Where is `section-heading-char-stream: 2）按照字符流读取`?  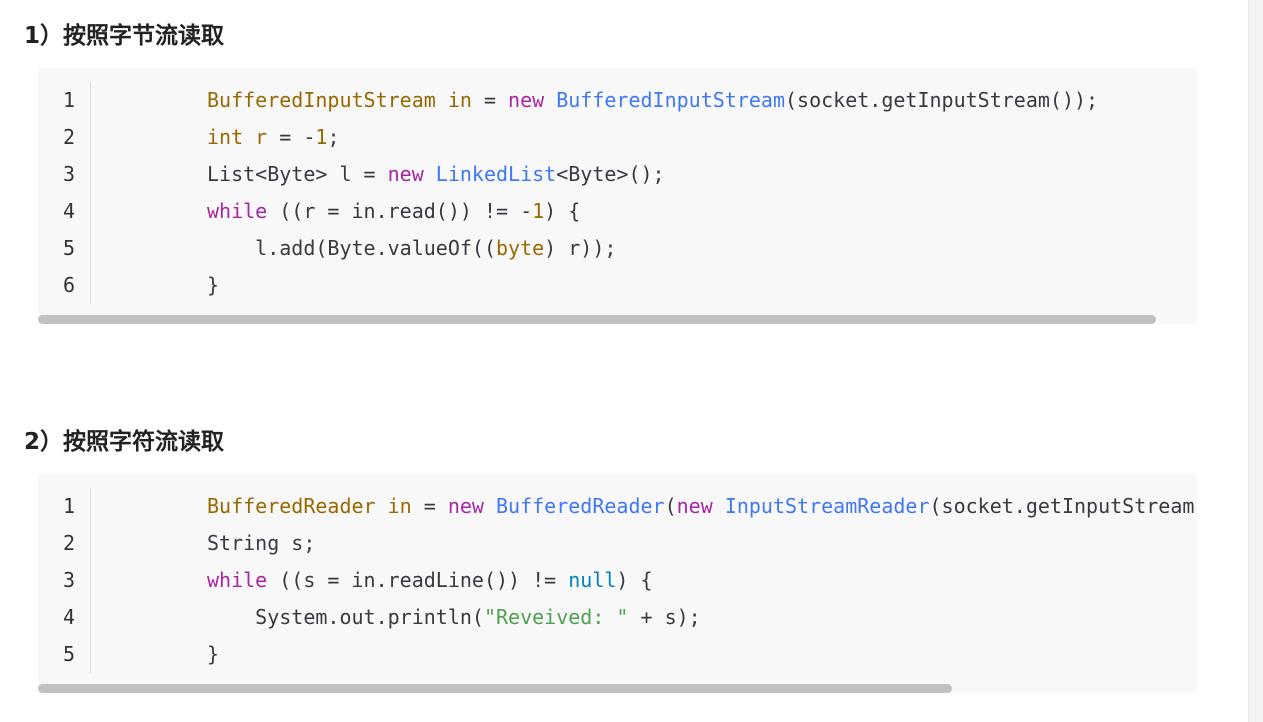
section-heading-char-stream: 2）按照字符流读取 is located at coordinates (124, 442).